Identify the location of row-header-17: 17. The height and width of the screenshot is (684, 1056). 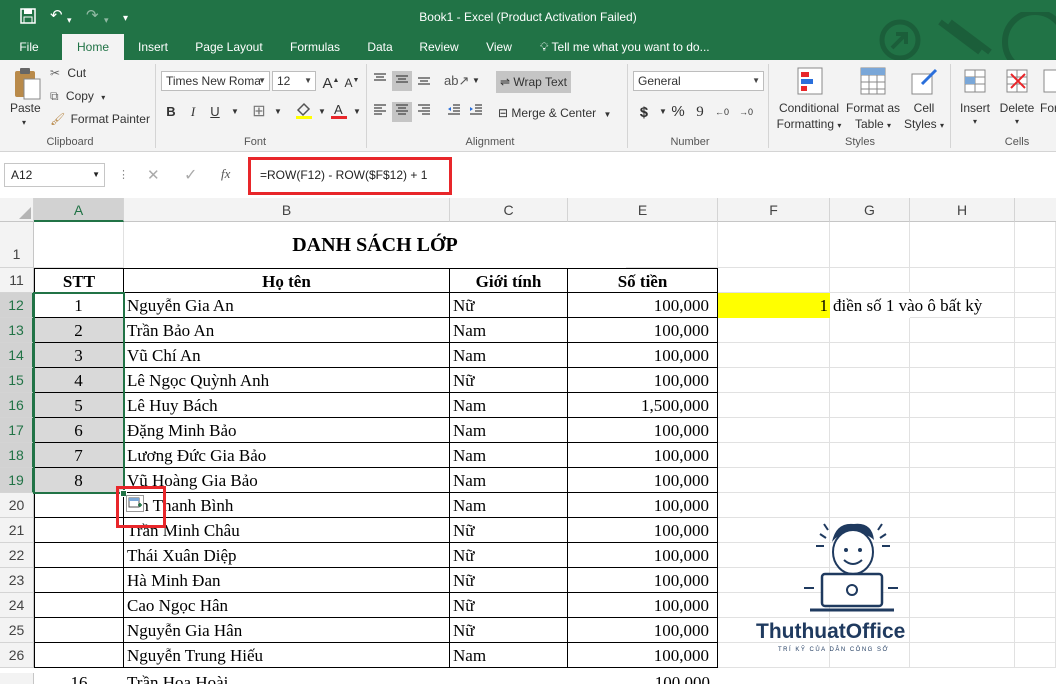
(17, 430).